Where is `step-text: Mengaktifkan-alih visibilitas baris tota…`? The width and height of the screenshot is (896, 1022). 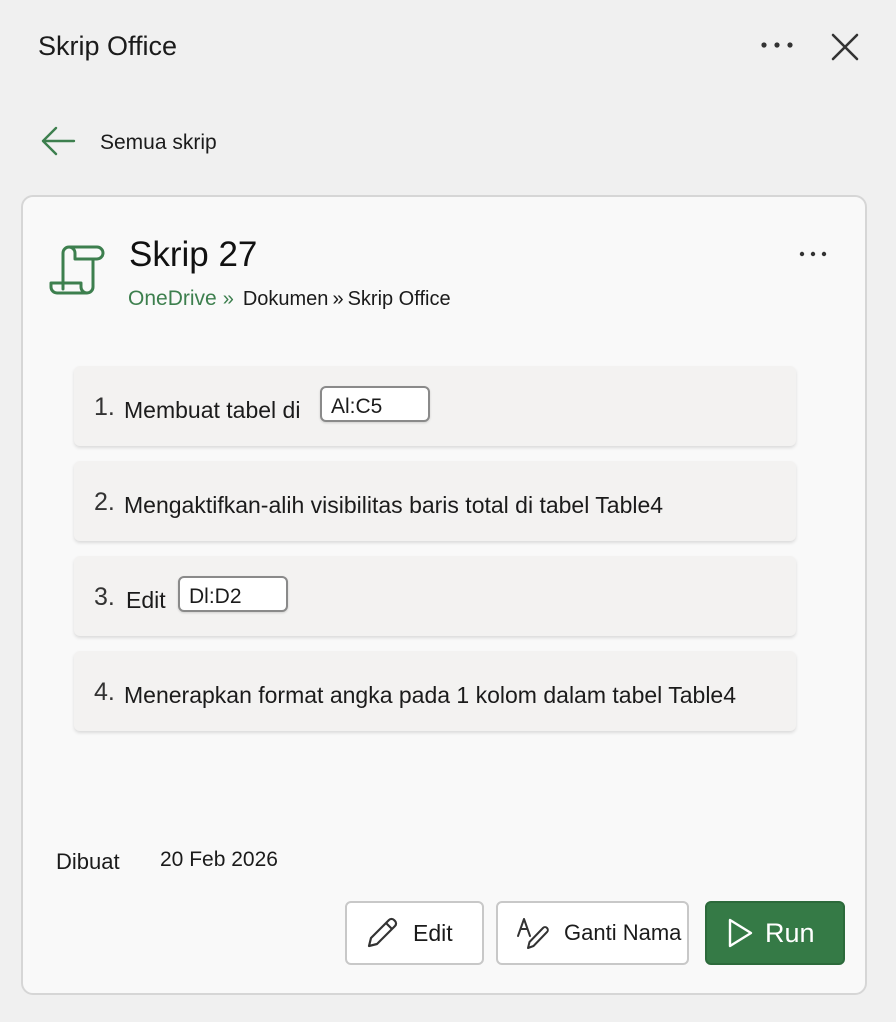
step-text: Mengaktifkan-alih visibilitas baris tota… is located at coordinates (394, 505).